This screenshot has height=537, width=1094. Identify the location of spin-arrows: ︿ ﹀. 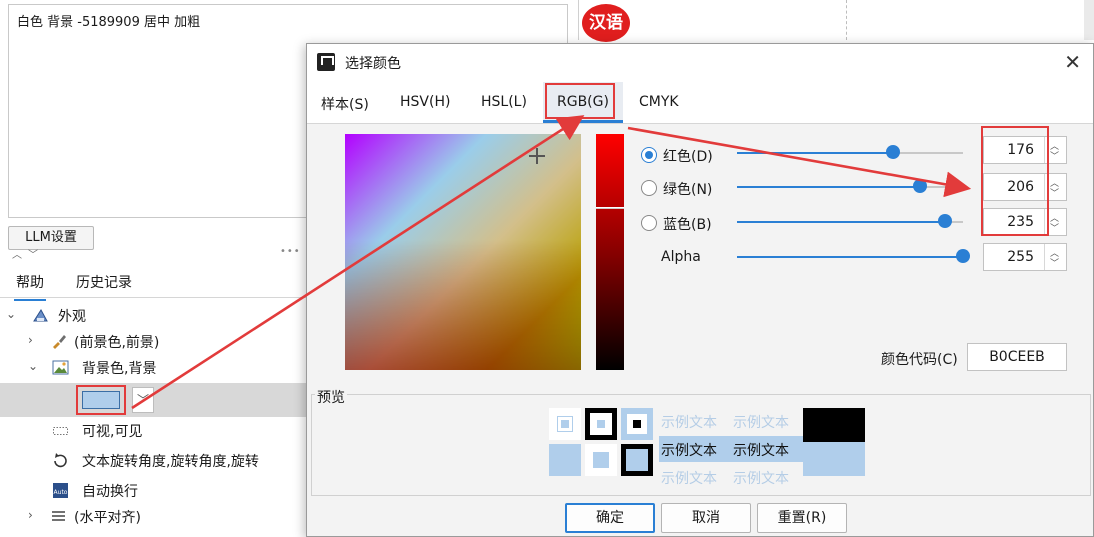
(1055, 257).